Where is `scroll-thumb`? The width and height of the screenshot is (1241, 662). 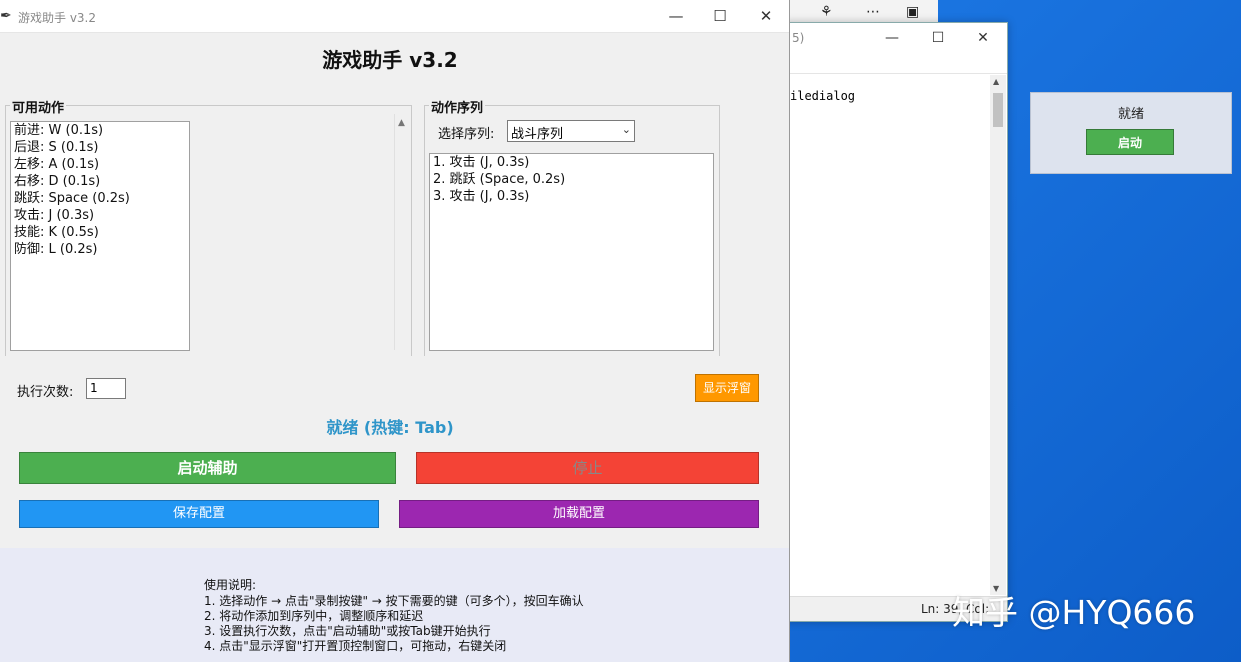 scroll-thumb is located at coordinates (998, 110).